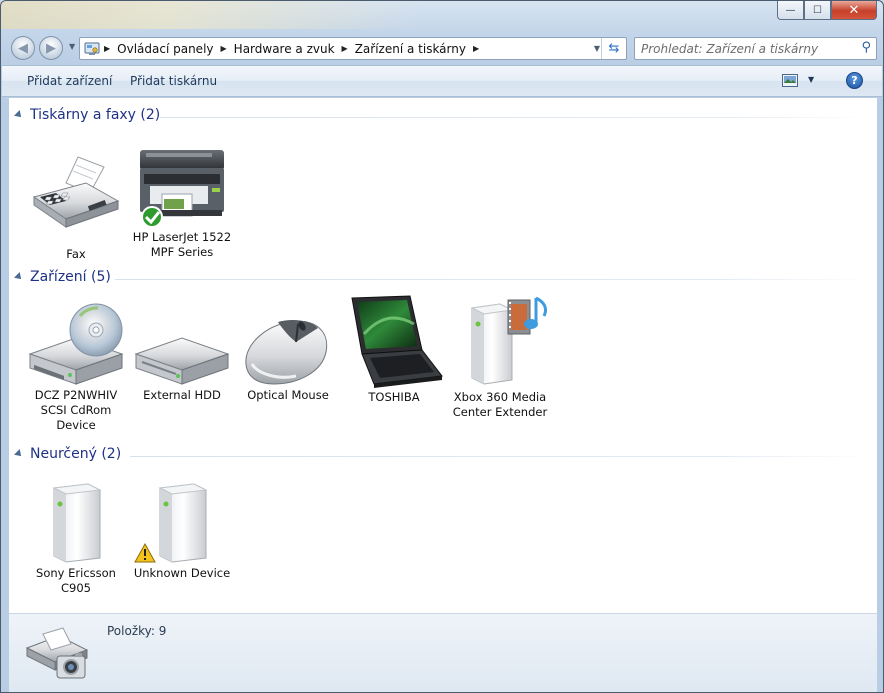 Image resolution: width=884 pixels, height=693 pixels. What do you see at coordinates (182, 395) in the screenshot?
I see `device-label: External HDD` at bounding box center [182, 395].